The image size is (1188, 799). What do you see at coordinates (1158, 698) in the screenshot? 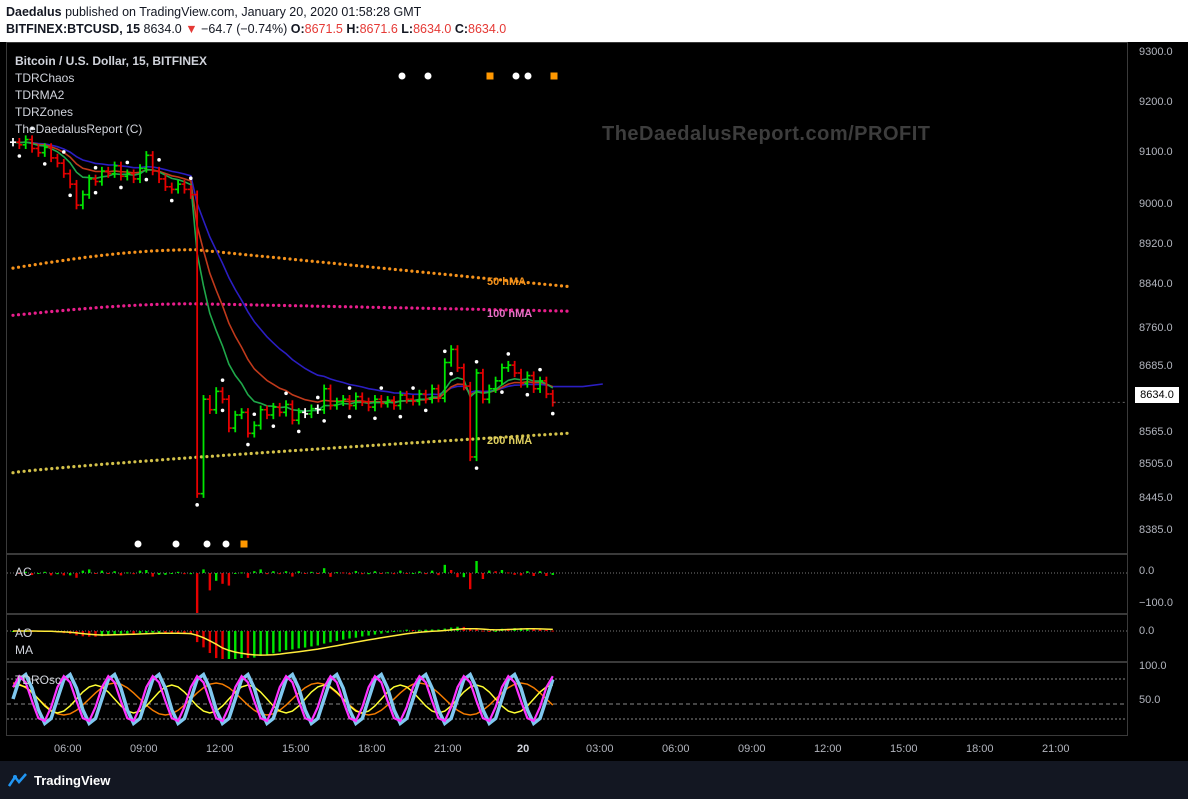
I see `tdrosc-axis: 100.0 50.0` at bounding box center [1158, 698].